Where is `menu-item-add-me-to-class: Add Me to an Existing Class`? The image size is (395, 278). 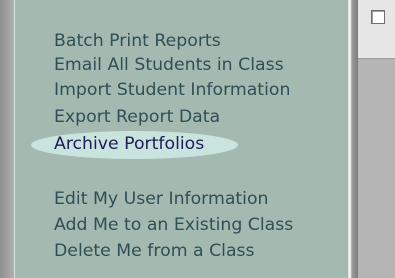
menu-item-add-me-to-class: Add Me to an Existing Class is located at coordinates (173, 225).